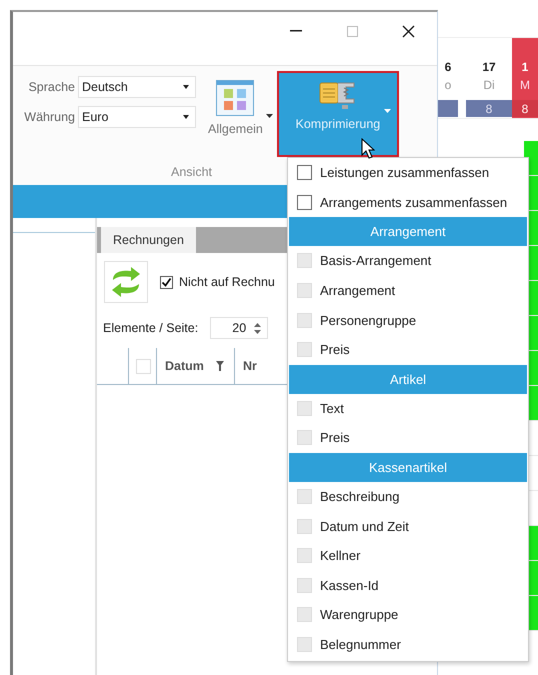 The height and width of the screenshot is (675, 538). What do you see at coordinates (448, 86) in the screenshot?
I see `weekday-label: o` at bounding box center [448, 86].